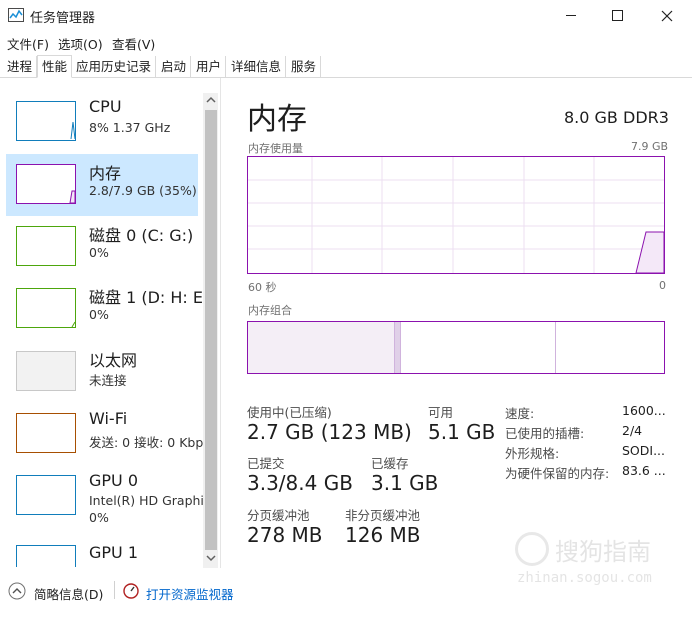 The width and height of the screenshot is (692, 618). Describe the element at coordinates (397, 347) in the screenshot. I see `composition-modified` at that location.